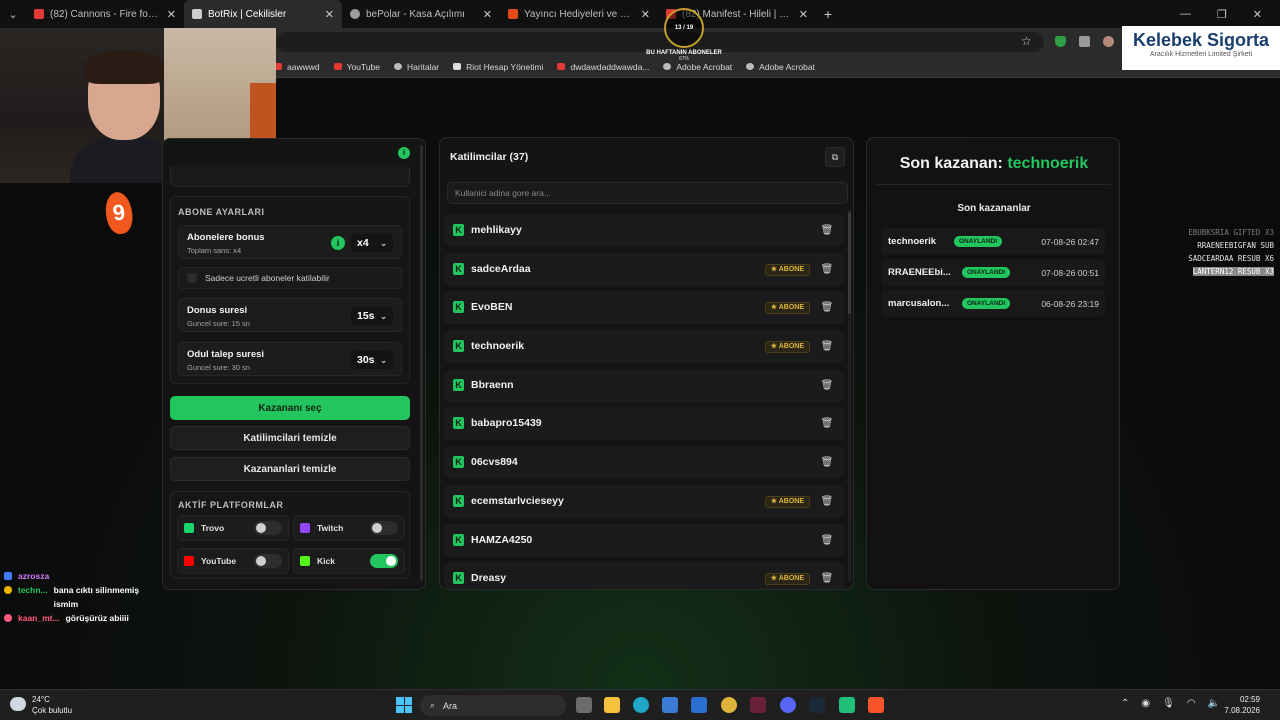 The height and width of the screenshot is (720, 1280). I want to click on claim-time-select: 30s ⌄, so click(372, 360).